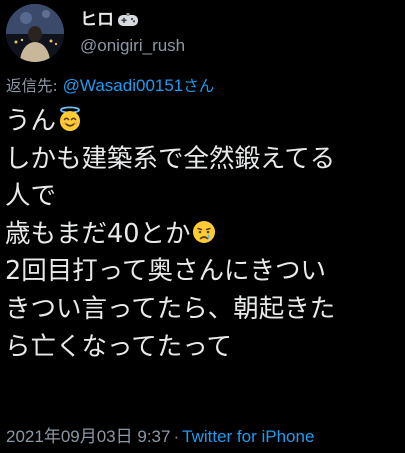 The image size is (405, 453). I want to click on author-display-name: ヒロ, so click(97, 20).